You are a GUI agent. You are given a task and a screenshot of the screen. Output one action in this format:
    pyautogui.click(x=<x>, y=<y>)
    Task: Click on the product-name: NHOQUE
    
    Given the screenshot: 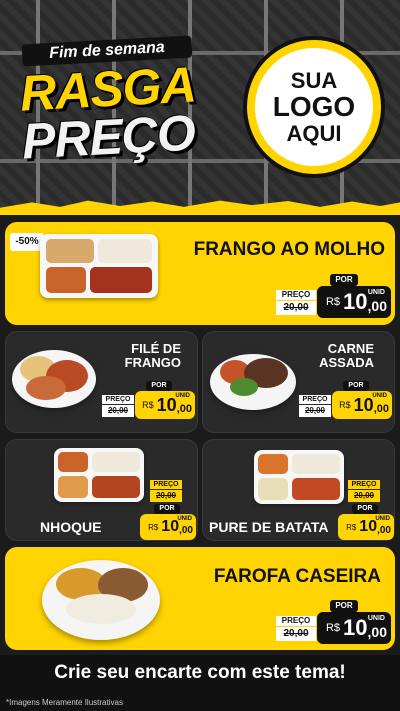 What is the action you would take?
    pyautogui.click(x=71, y=527)
    